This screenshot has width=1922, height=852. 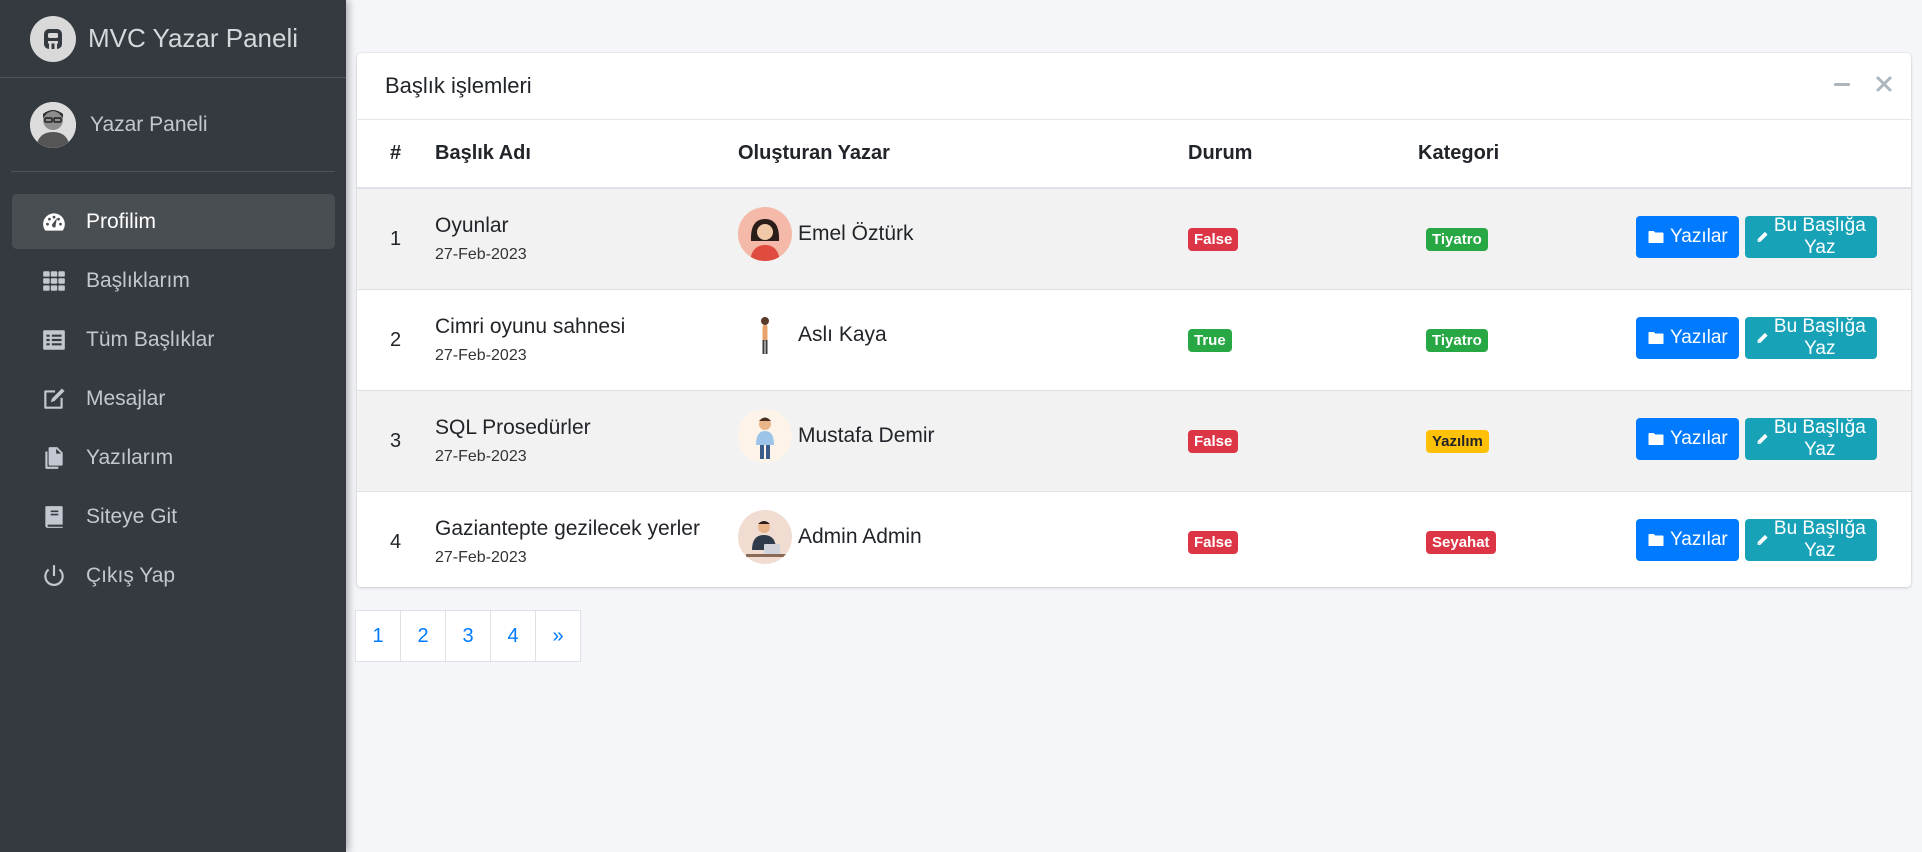 I want to click on row-number: 4, so click(x=396, y=539).